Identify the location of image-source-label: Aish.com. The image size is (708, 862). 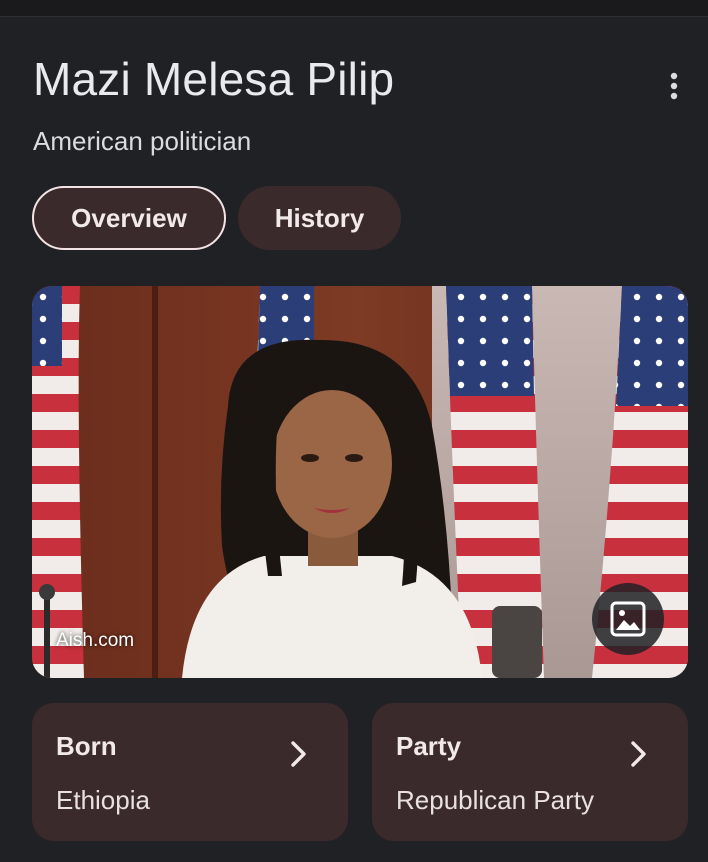
(95, 641).